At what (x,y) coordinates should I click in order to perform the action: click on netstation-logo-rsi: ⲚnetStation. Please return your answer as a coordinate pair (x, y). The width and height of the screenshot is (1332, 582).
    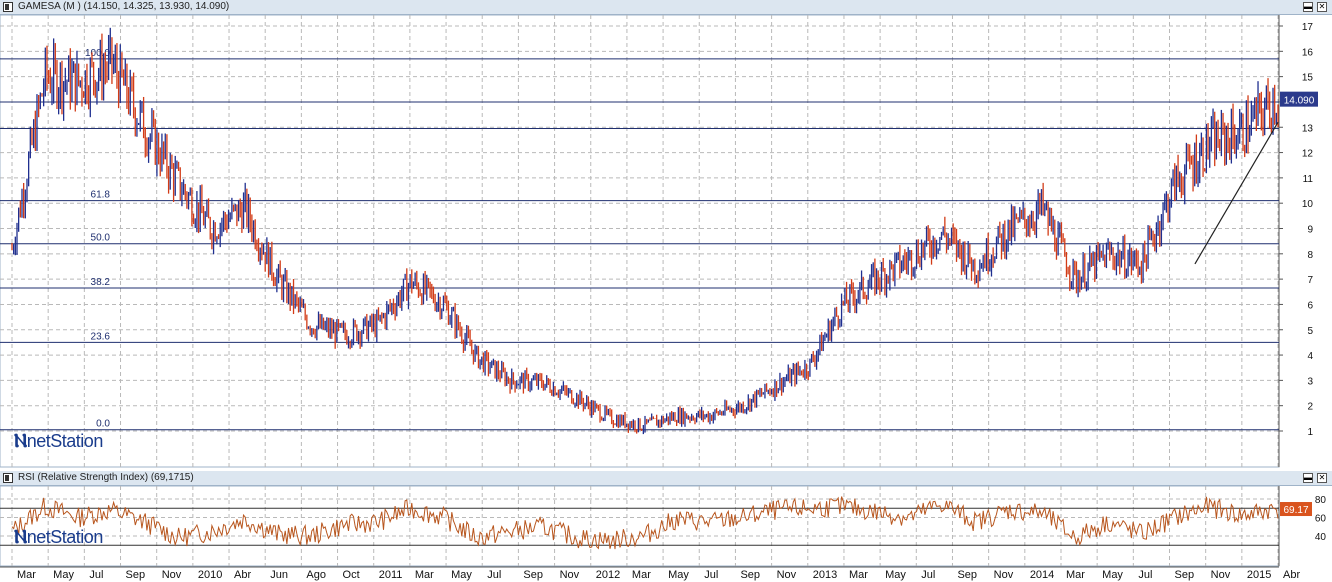
    Looking at the image, I should click on (58, 538).